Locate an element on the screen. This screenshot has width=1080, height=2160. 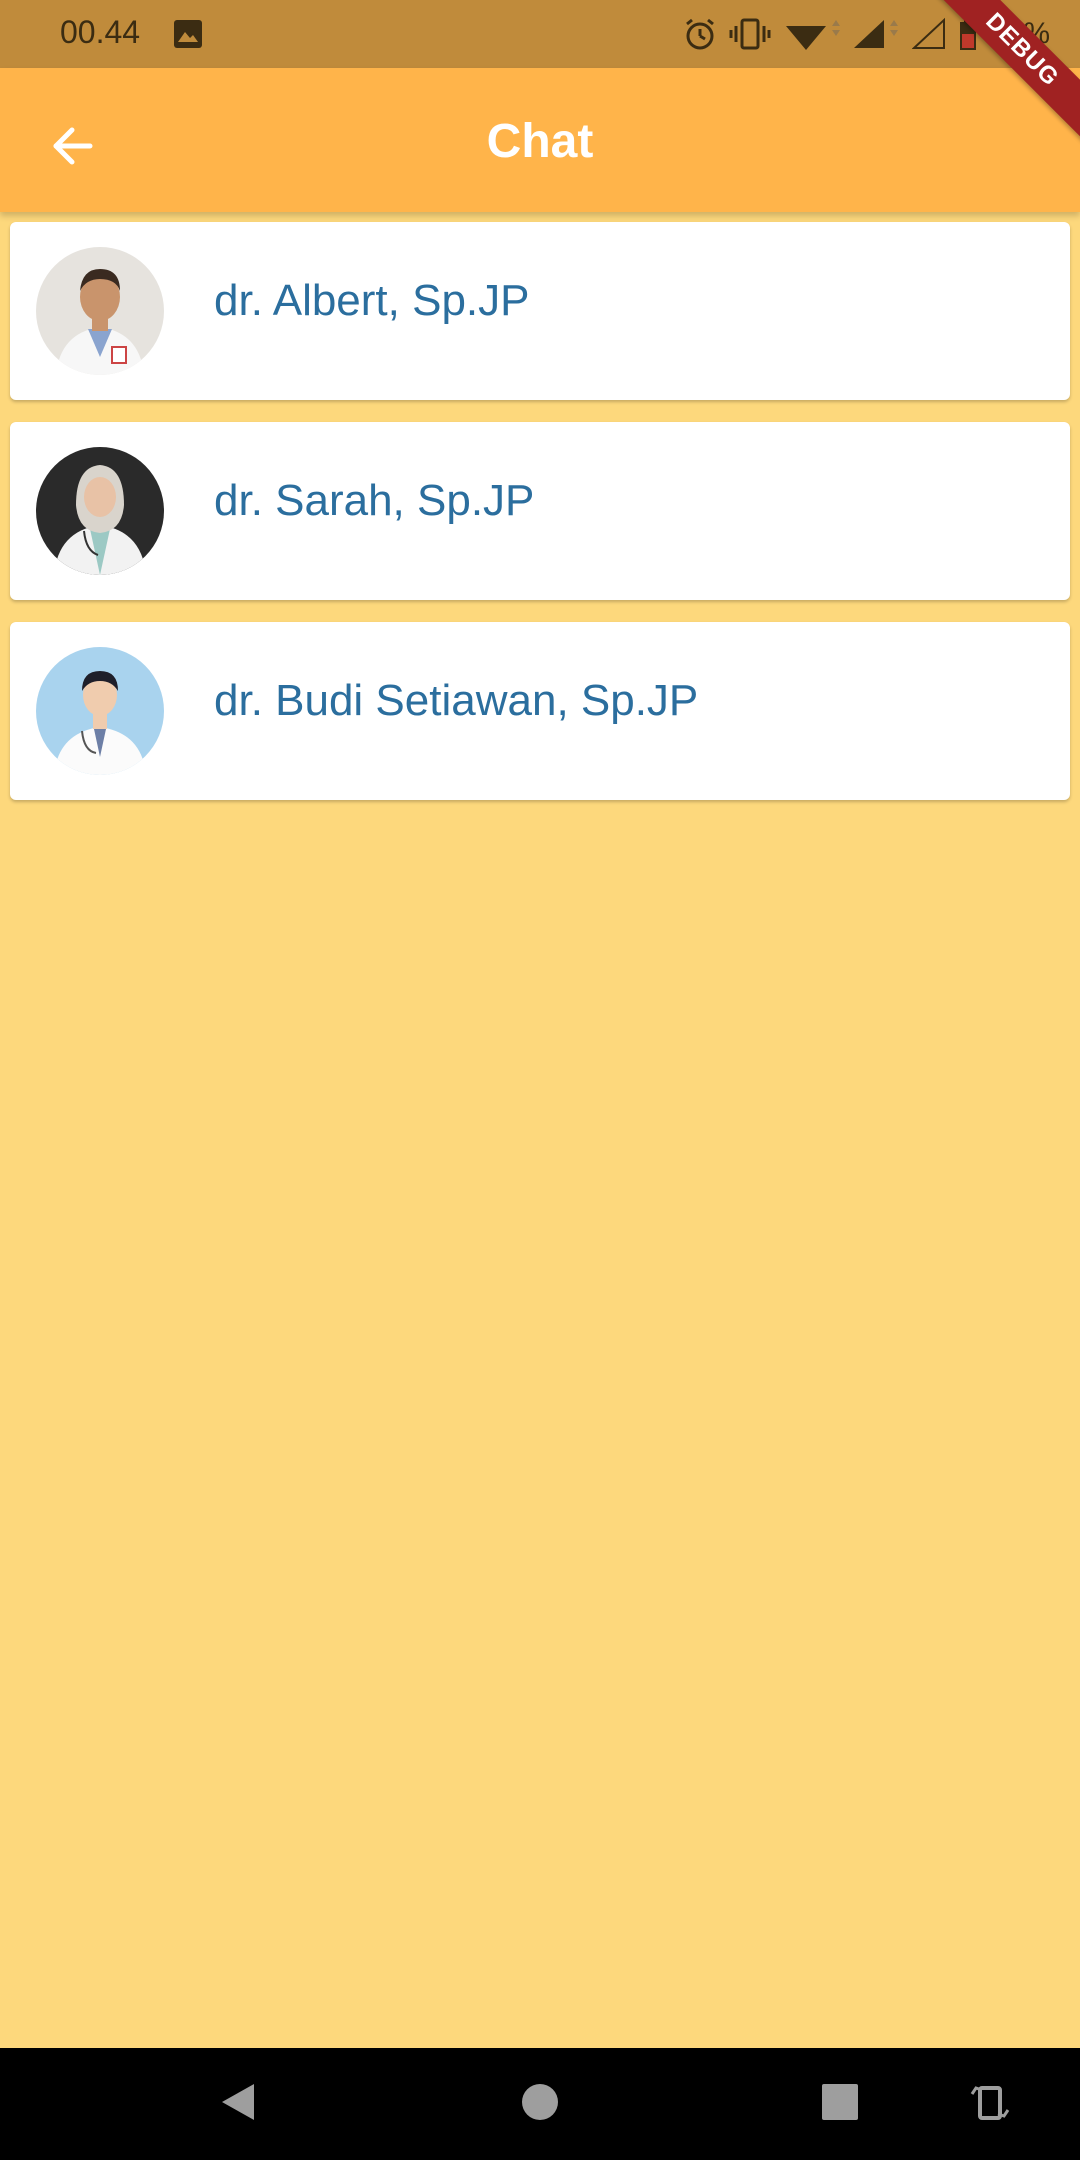
nav-rotate-button is located at coordinates (990, 2104).